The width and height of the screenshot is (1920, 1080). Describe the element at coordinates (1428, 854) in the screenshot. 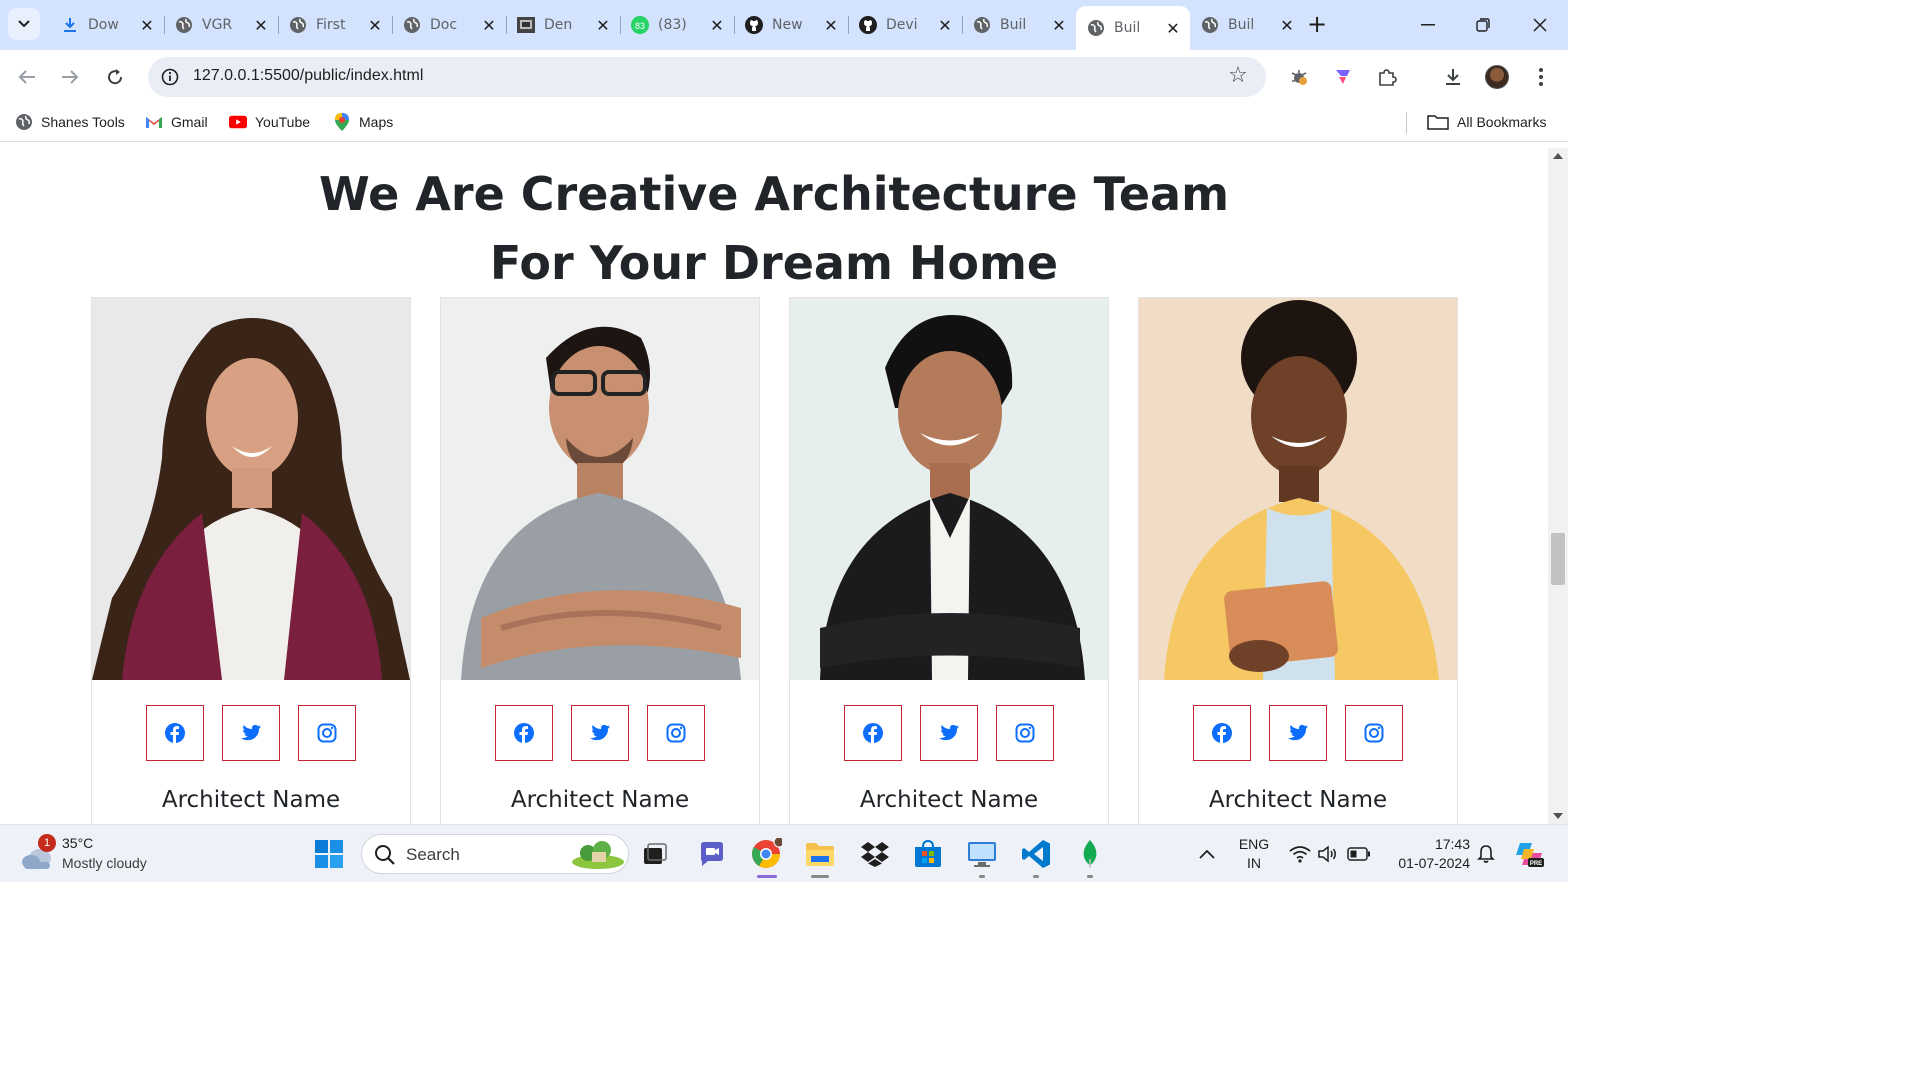

I see `clock: 17:43 01-07-2024` at that location.